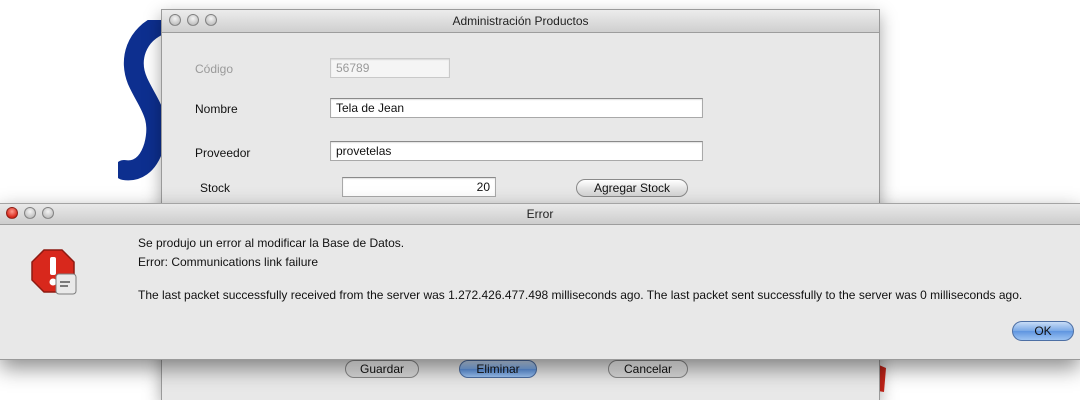 This screenshot has height=400, width=1080. I want to click on close-button, so click(175, 20).